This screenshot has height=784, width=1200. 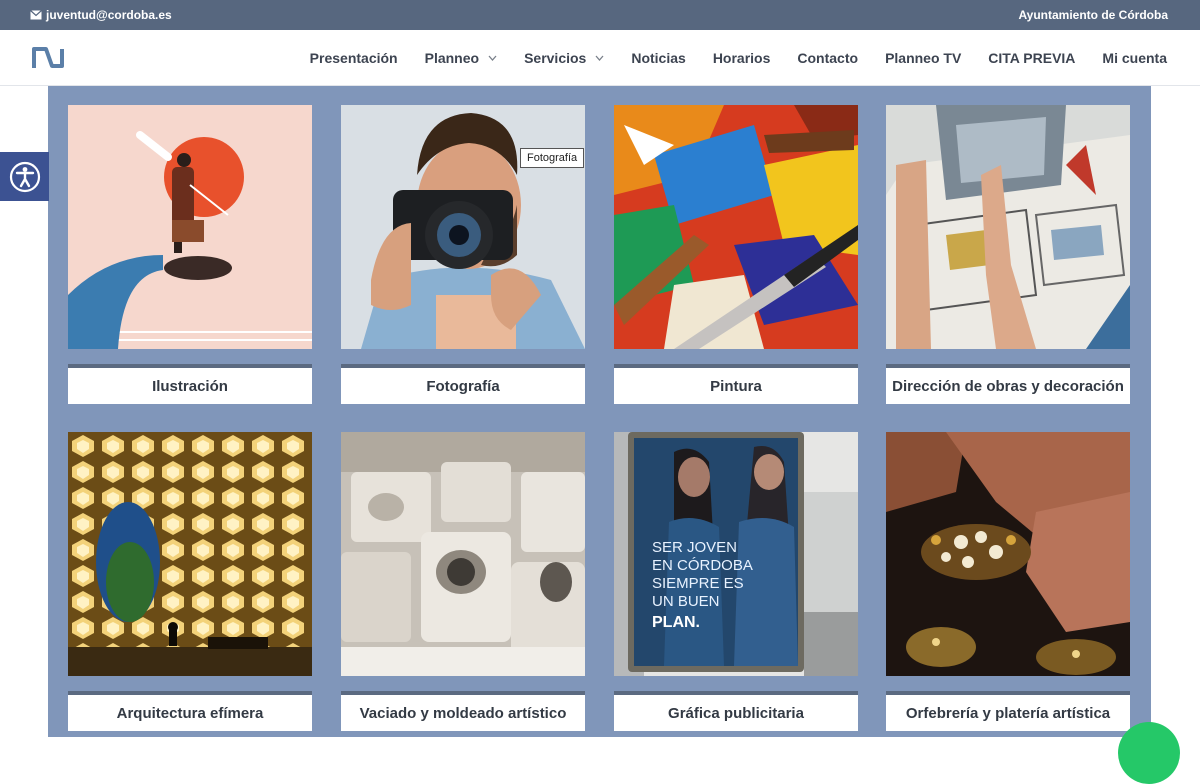 I want to click on nav-mi-cuenta: Mi cuenta, so click(x=1134, y=58).